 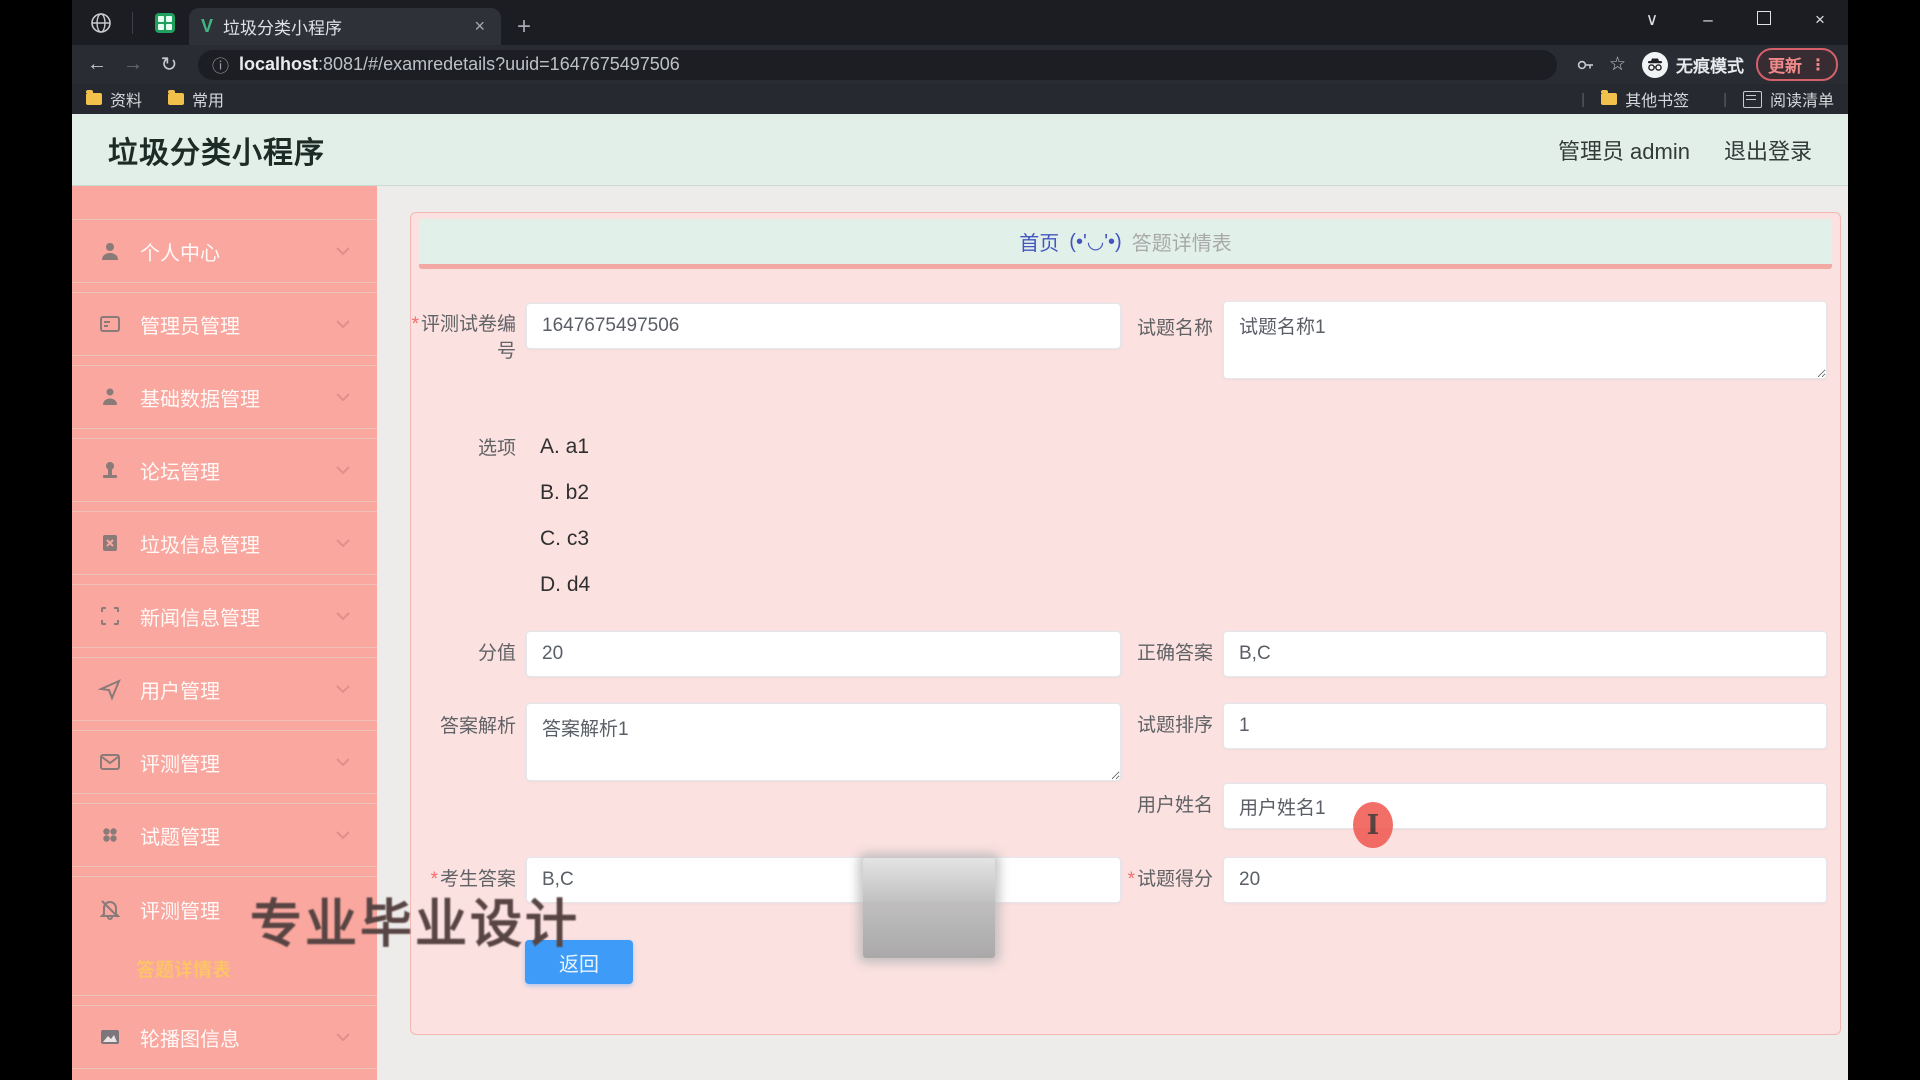 I want to click on reading-list: 阅读清单, so click(x=1788, y=99).